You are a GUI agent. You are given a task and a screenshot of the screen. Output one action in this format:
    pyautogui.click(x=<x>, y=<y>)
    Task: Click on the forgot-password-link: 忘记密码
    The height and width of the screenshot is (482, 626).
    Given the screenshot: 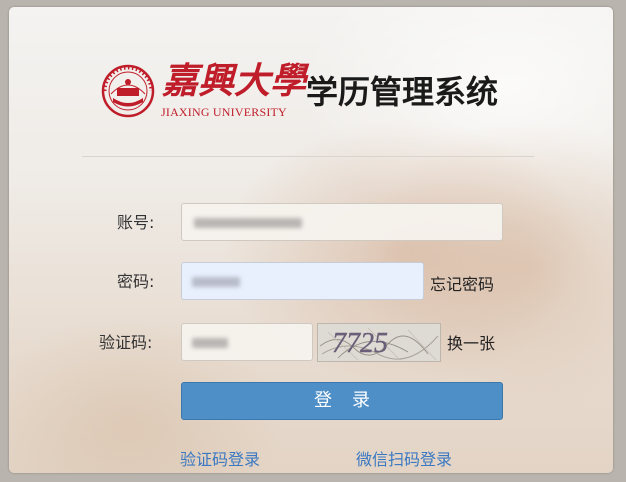 What is the action you would take?
    pyautogui.click(x=462, y=285)
    